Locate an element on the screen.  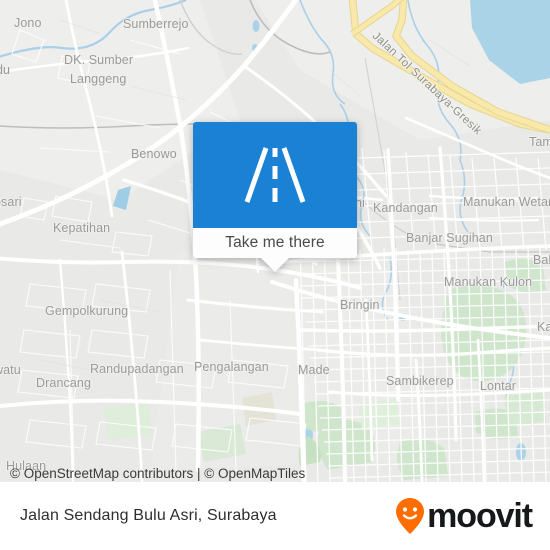
destination-popup: Take me there is located at coordinates (275, 197).